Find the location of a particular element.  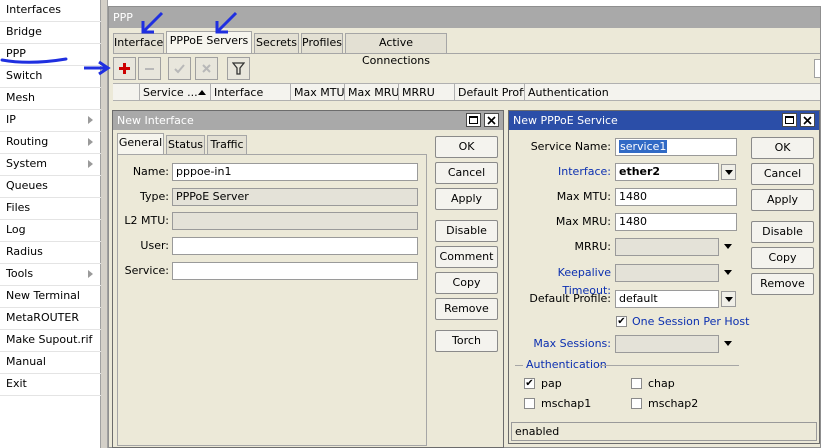

sidebar-item-log: Log is located at coordinates (50, 231).